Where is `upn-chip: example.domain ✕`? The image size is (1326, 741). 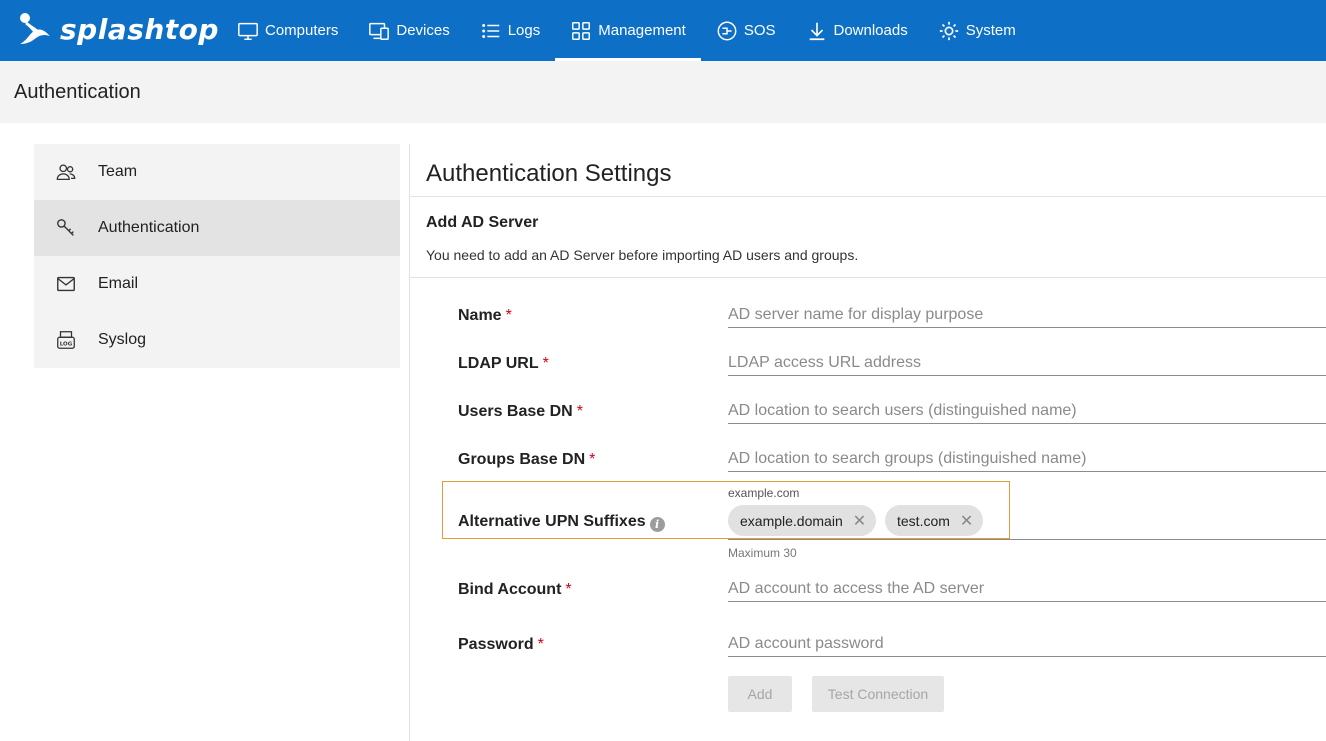 upn-chip: example.domain ✕ is located at coordinates (802, 520).